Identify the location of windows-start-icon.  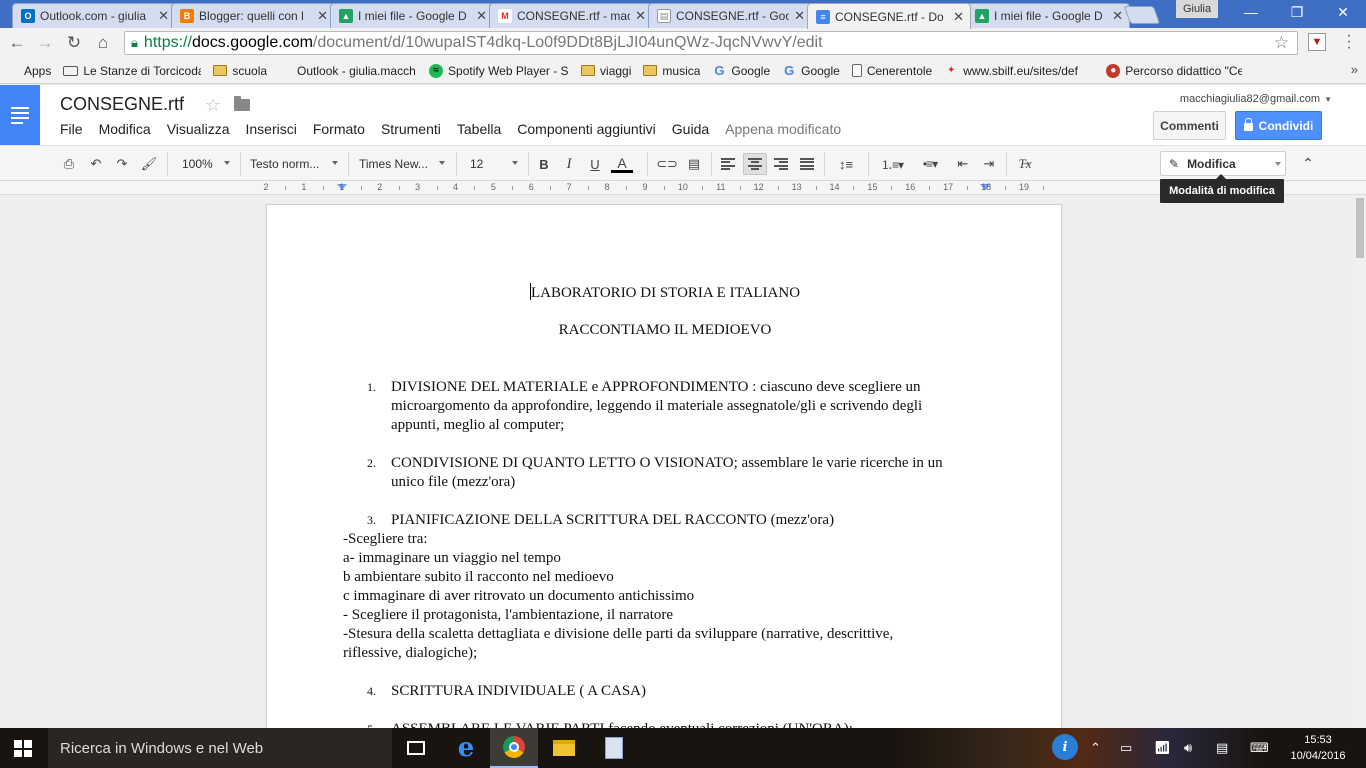
(23, 748).